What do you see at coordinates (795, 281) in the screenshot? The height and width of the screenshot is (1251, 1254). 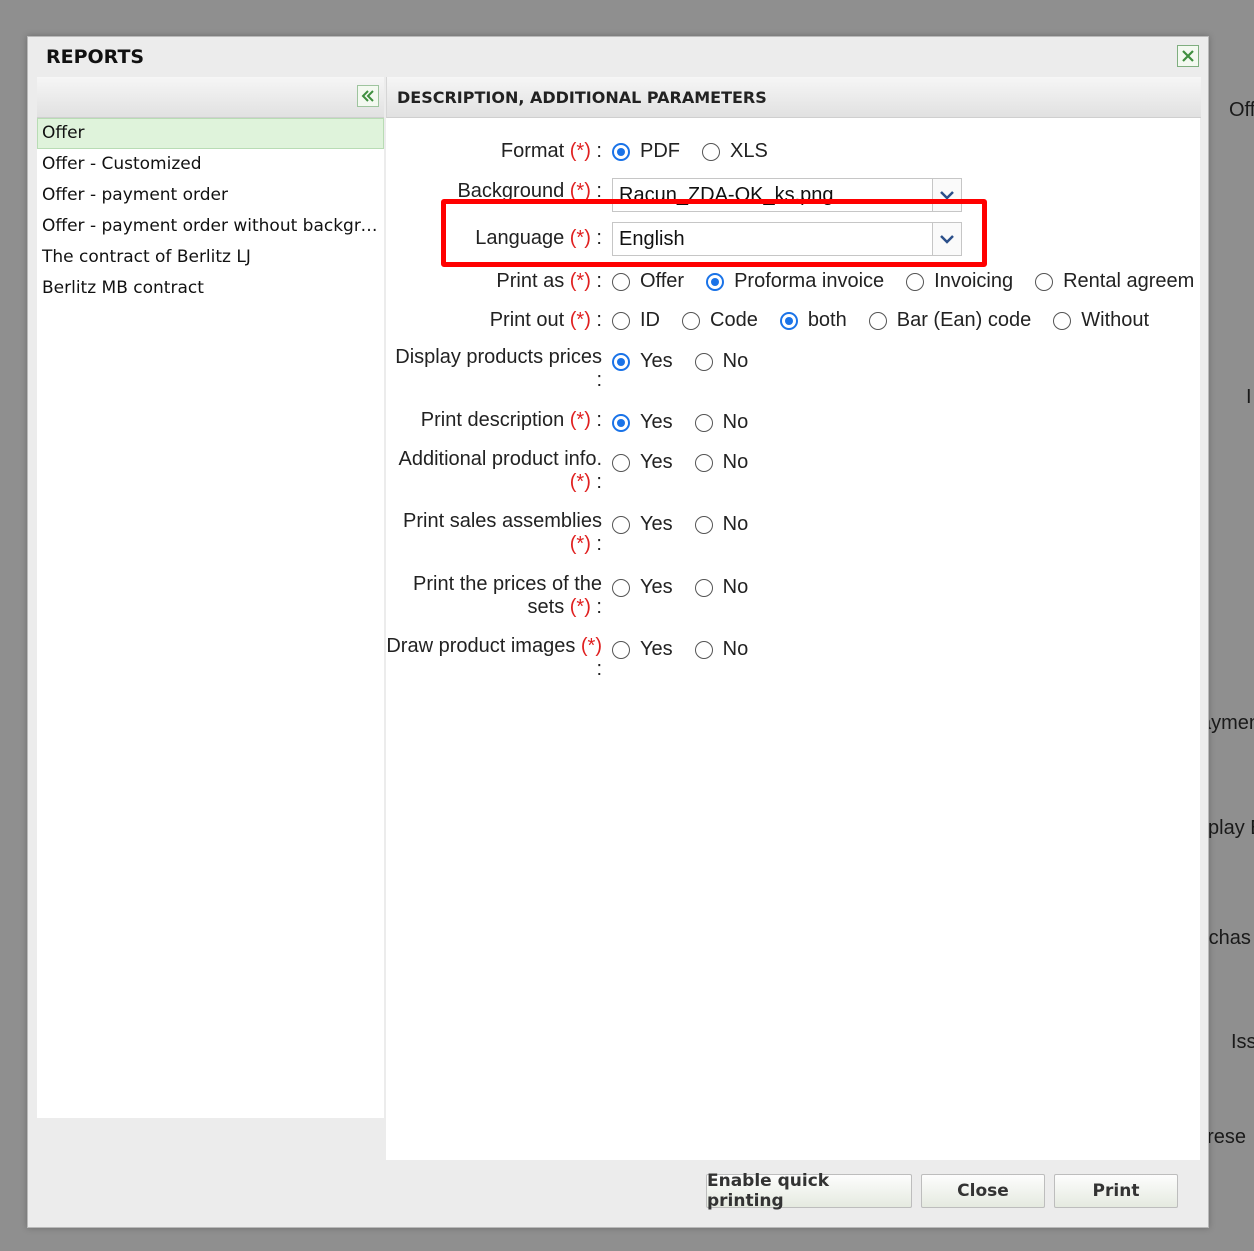 I see `print-as-option-proforma: Proforma invoice` at bounding box center [795, 281].